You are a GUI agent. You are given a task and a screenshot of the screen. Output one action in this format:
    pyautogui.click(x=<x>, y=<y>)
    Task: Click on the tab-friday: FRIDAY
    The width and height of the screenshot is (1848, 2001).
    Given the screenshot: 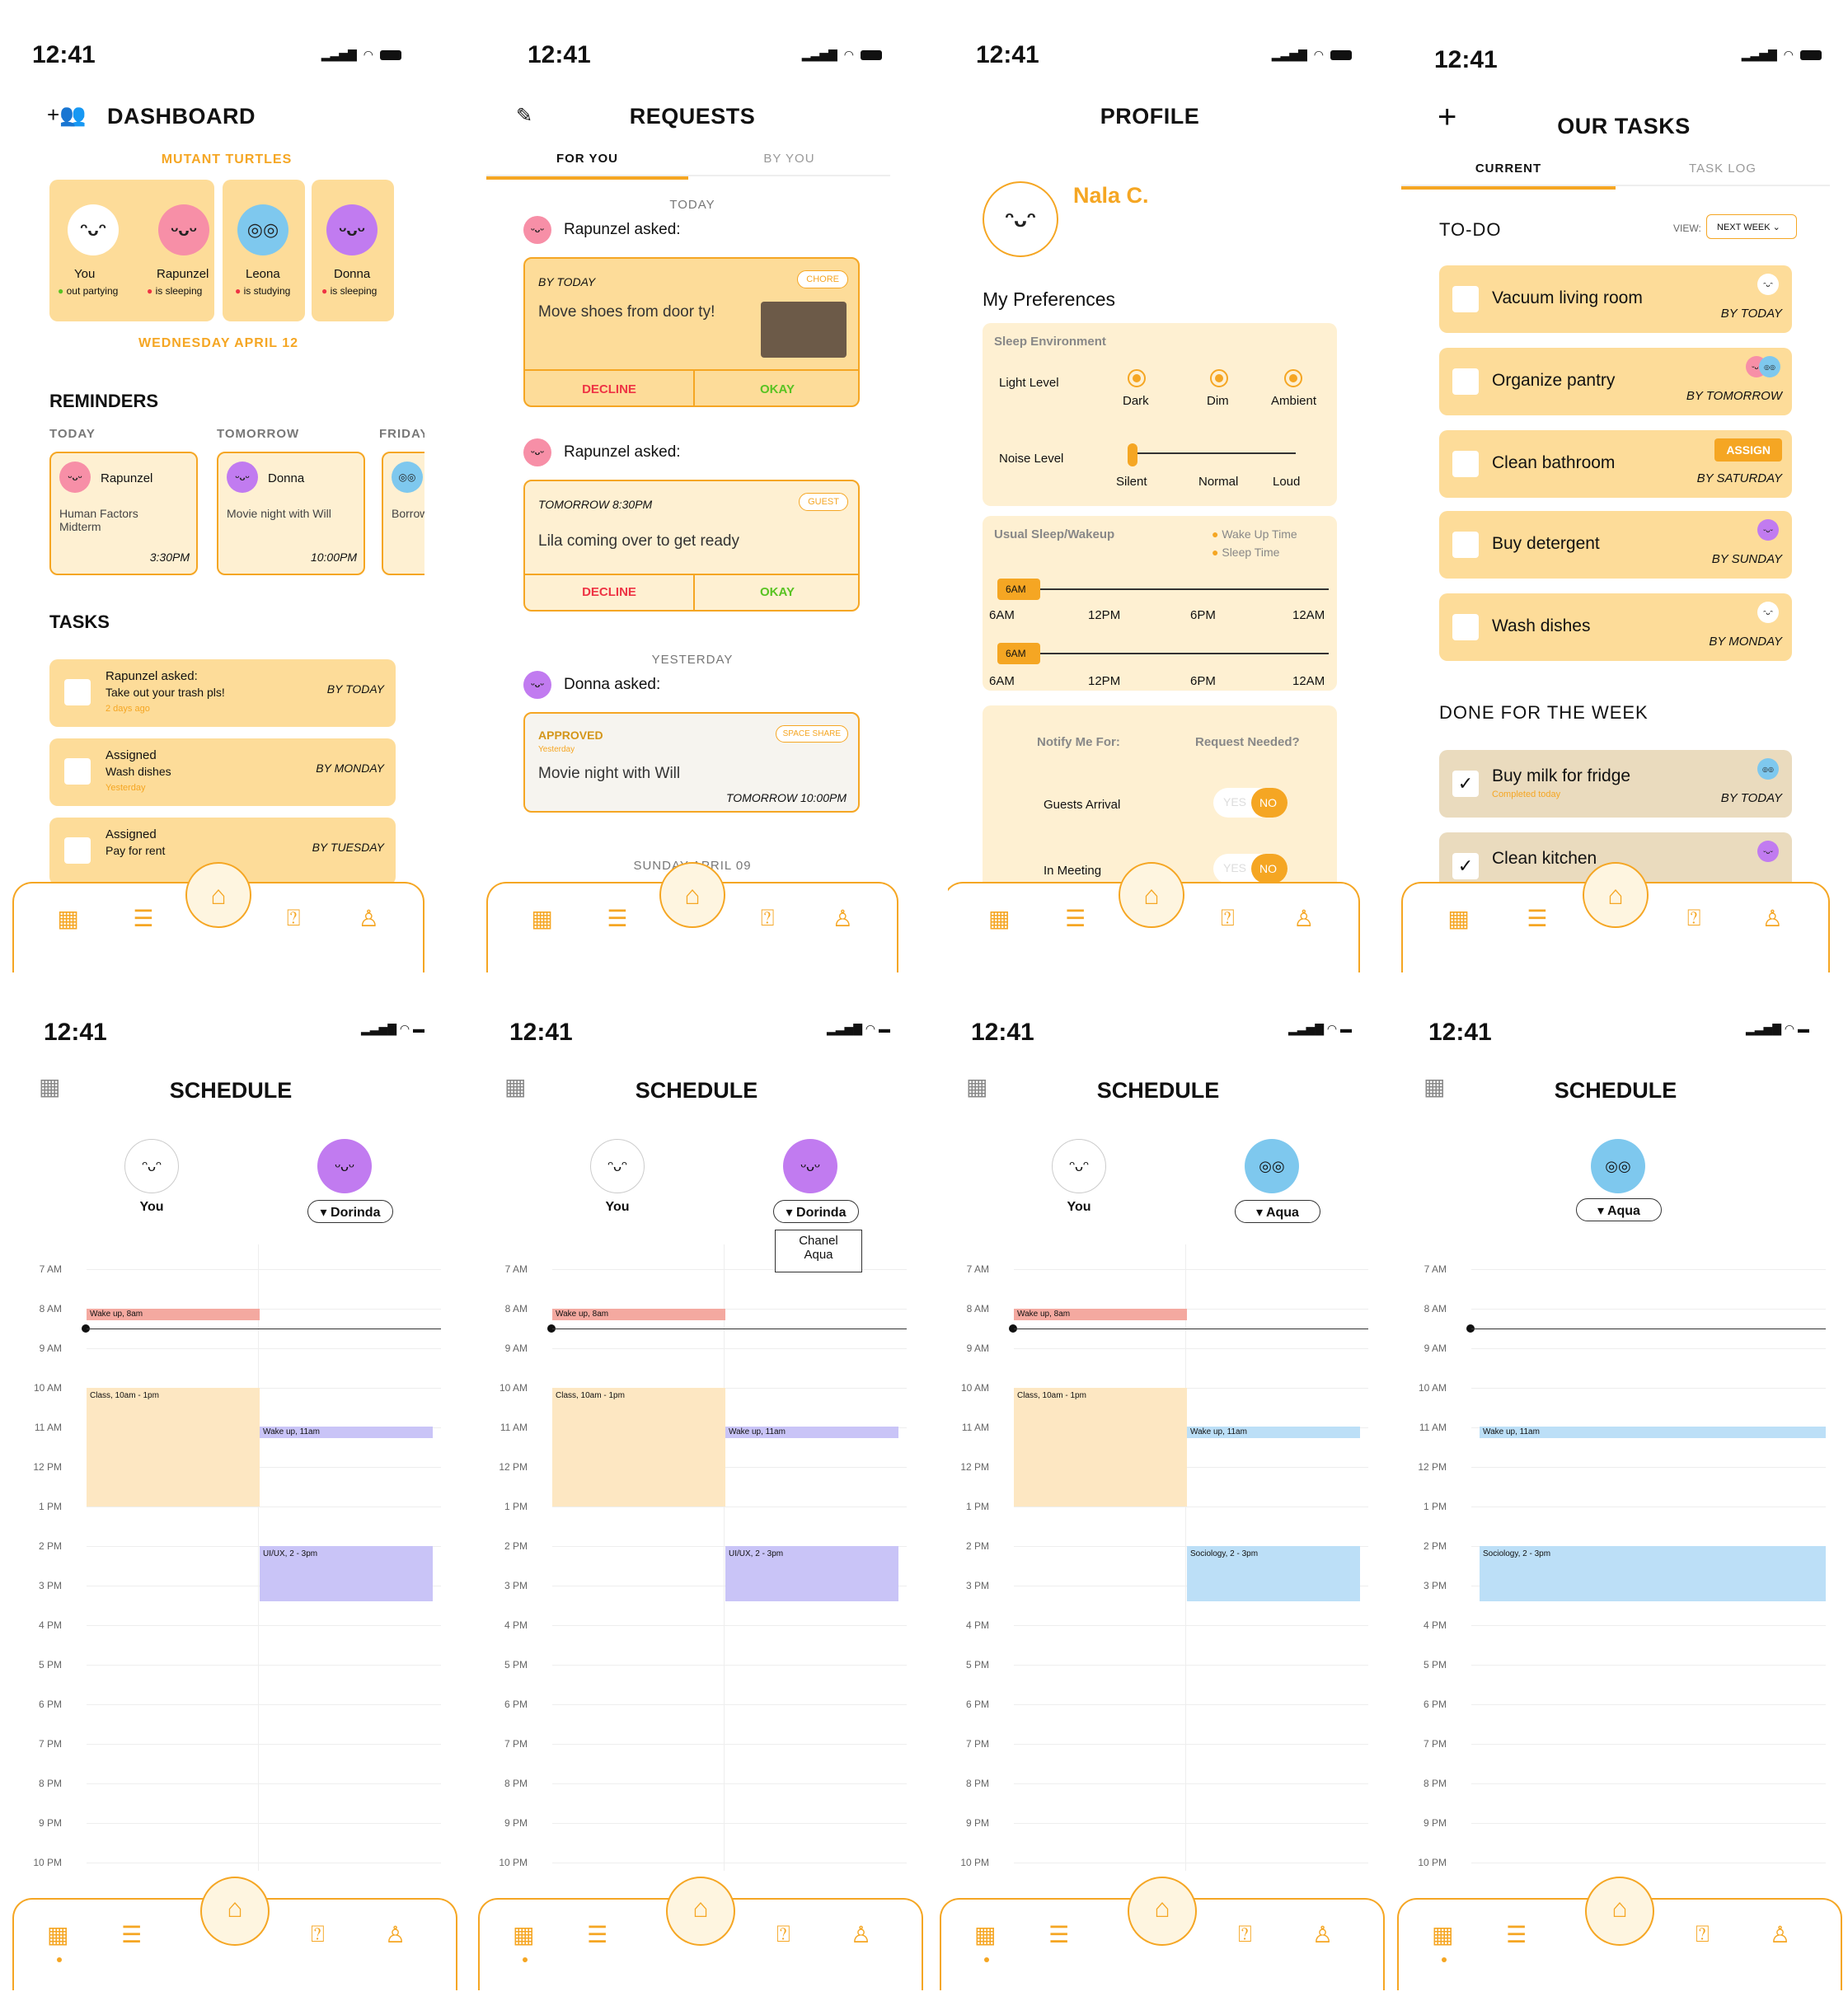 What is the action you would take?
    pyautogui.click(x=401, y=434)
    